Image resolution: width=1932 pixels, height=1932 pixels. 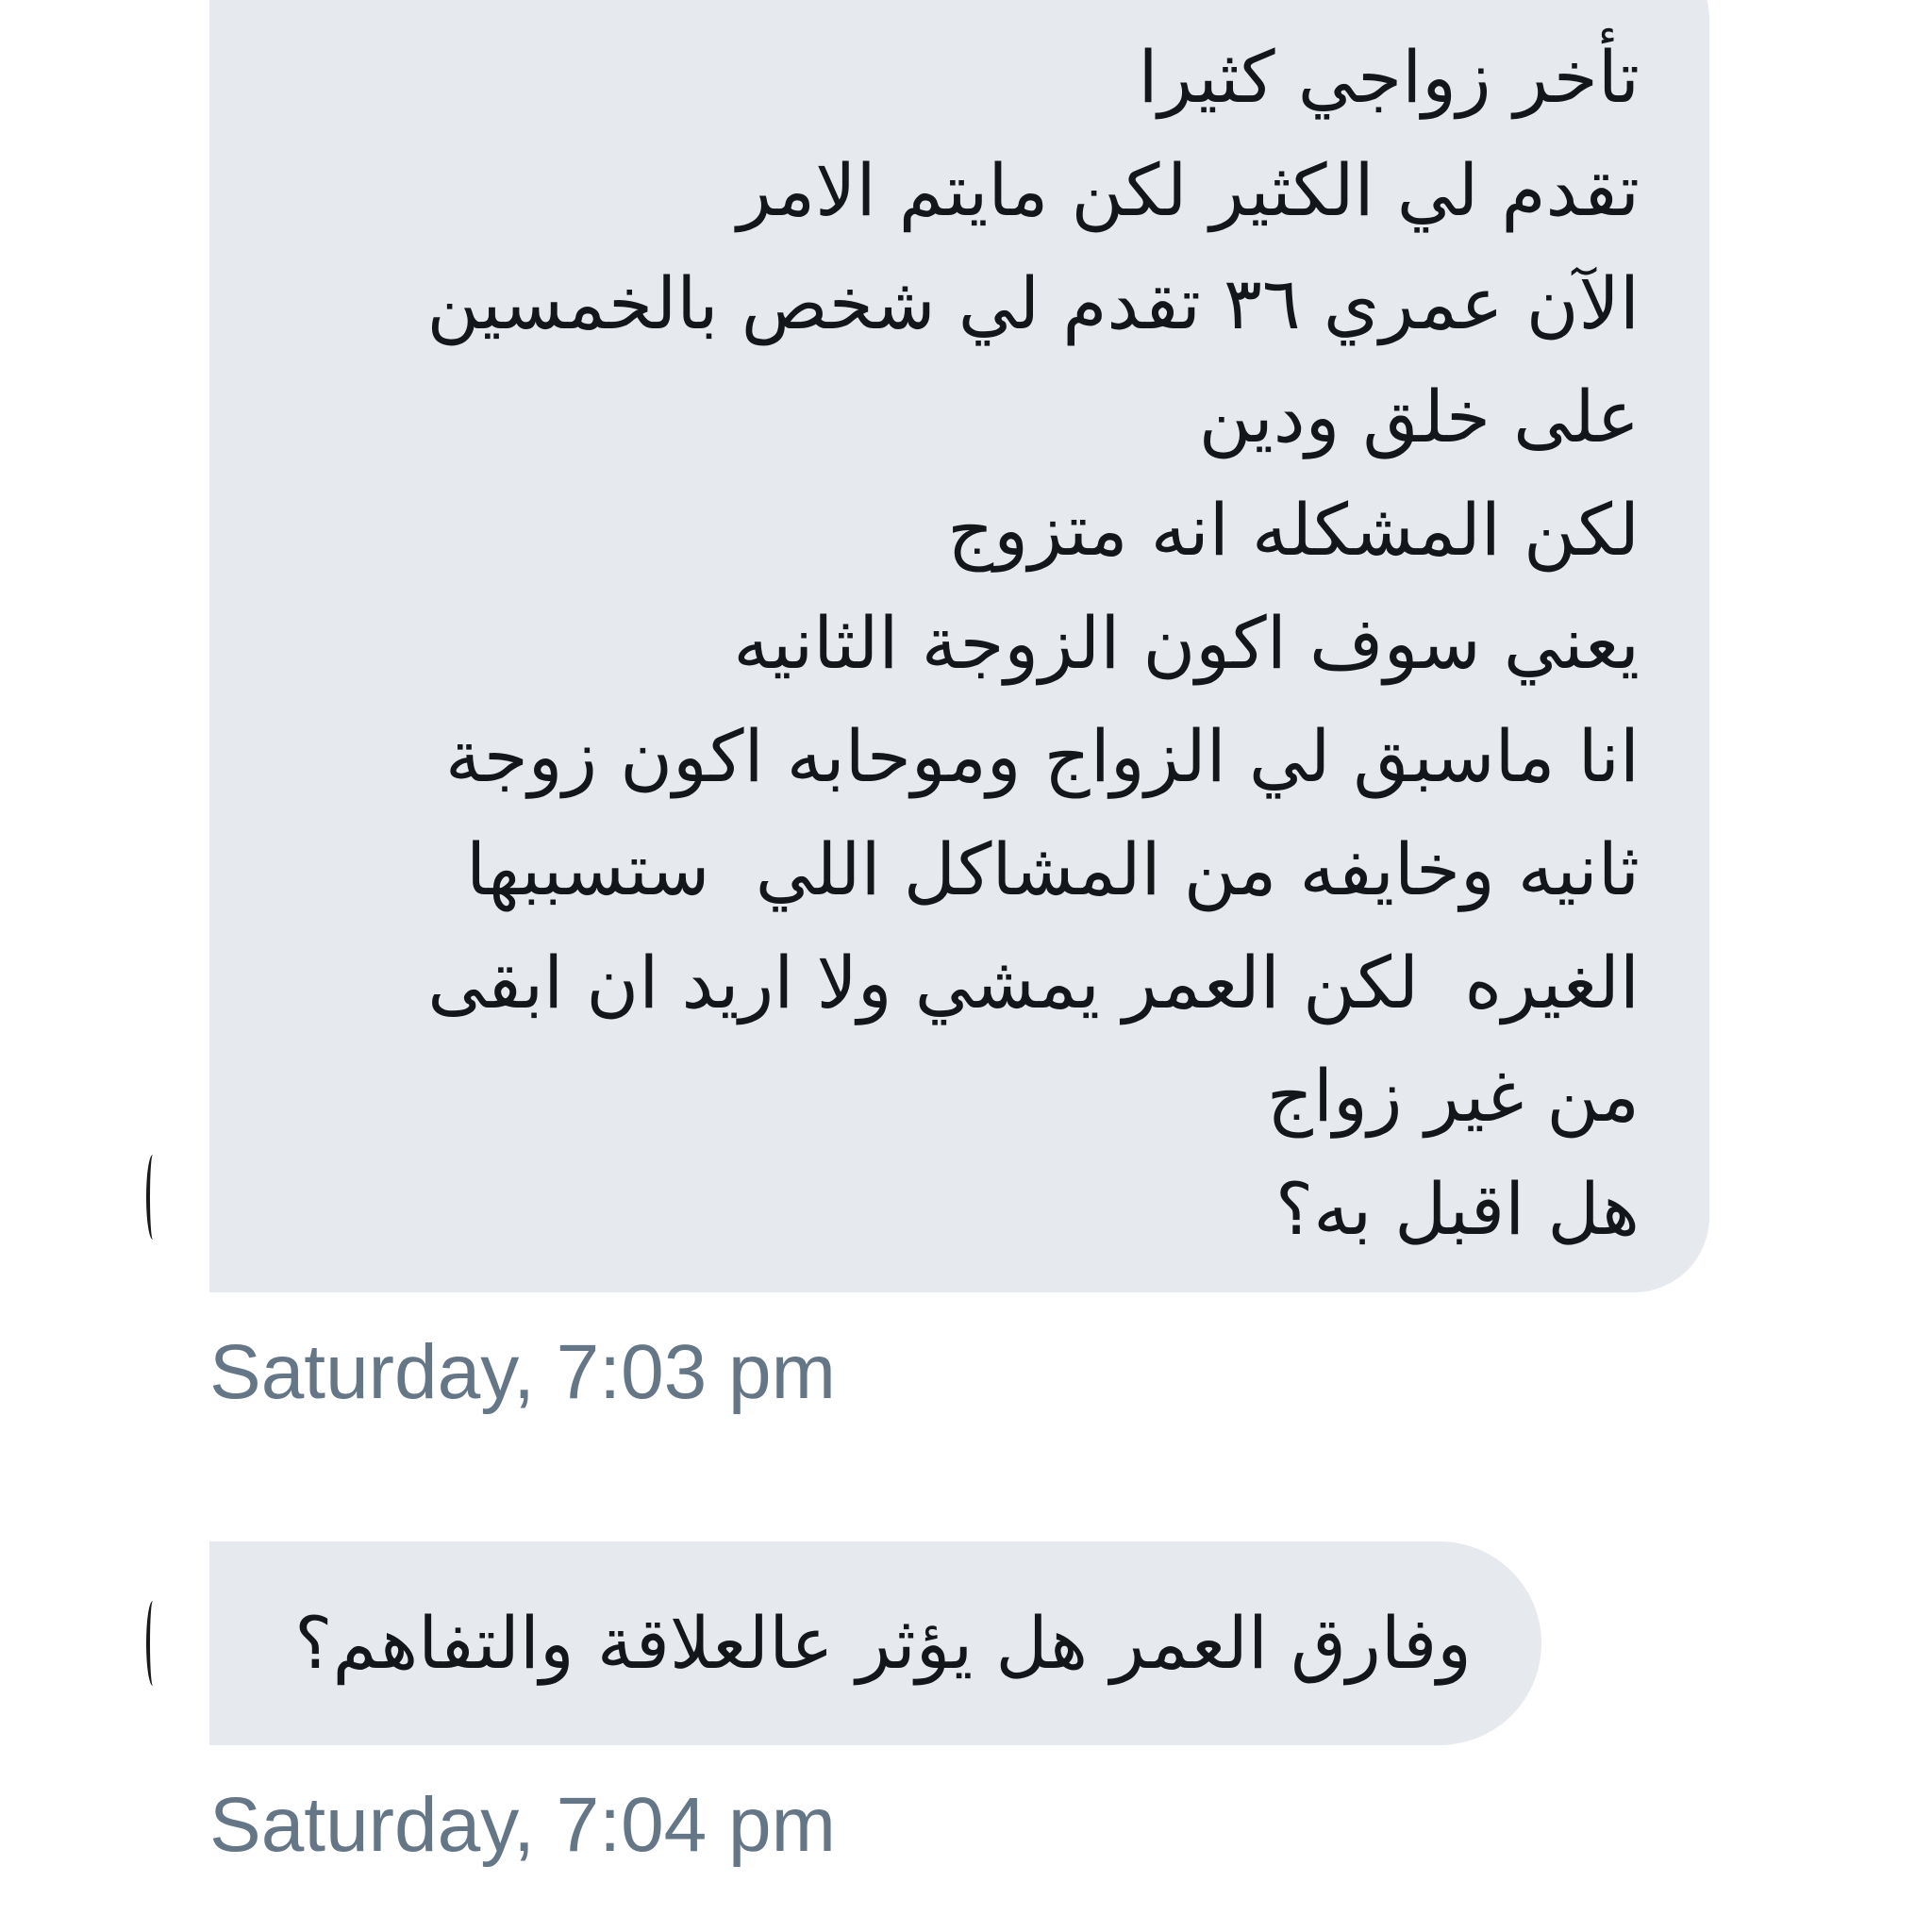 What do you see at coordinates (1187, 643) in the screenshot?
I see `message-line: يعني سوف اكون الزوجة الثانيه` at bounding box center [1187, 643].